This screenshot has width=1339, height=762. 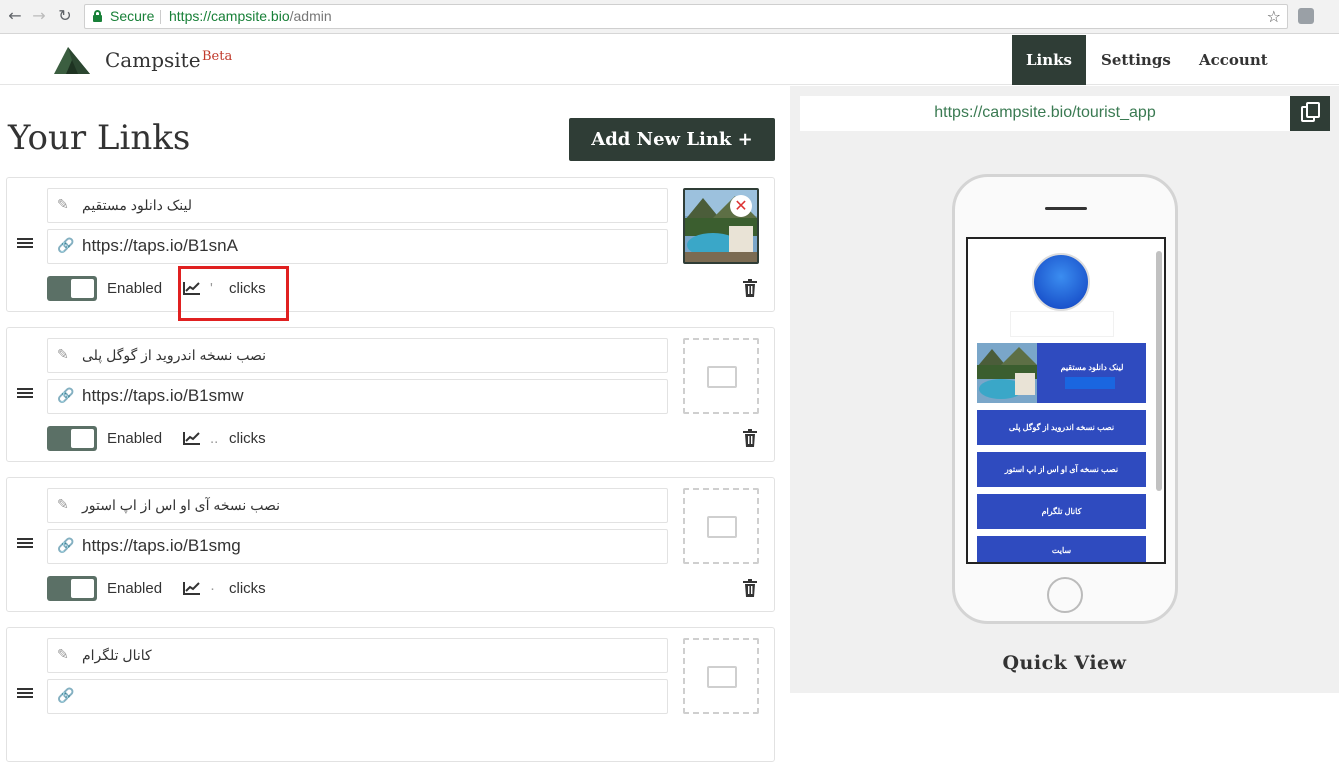 I want to click on lock-icon, so click(x=97, y=16).